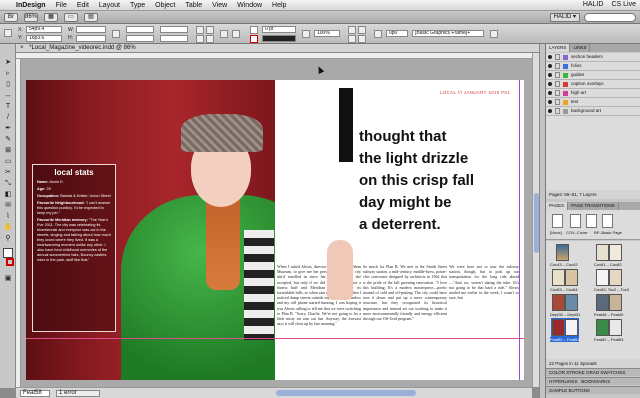  Describe the element at coordinates (11, 17) in the screenshot. I see `bridge-button: Br` at that location.